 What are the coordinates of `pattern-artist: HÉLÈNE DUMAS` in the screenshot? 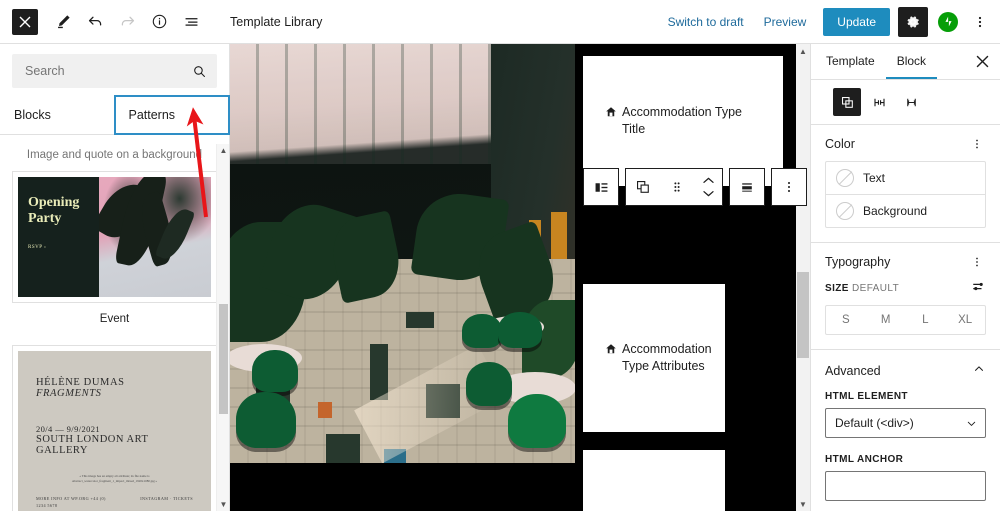 It's located at (80, 382).